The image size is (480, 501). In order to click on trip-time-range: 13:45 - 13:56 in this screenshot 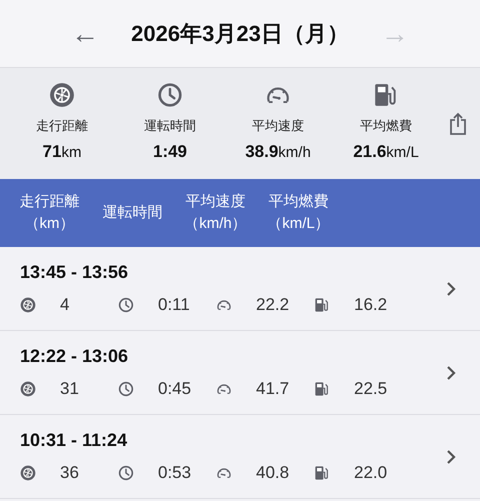, I will do `click(75, 272)`.